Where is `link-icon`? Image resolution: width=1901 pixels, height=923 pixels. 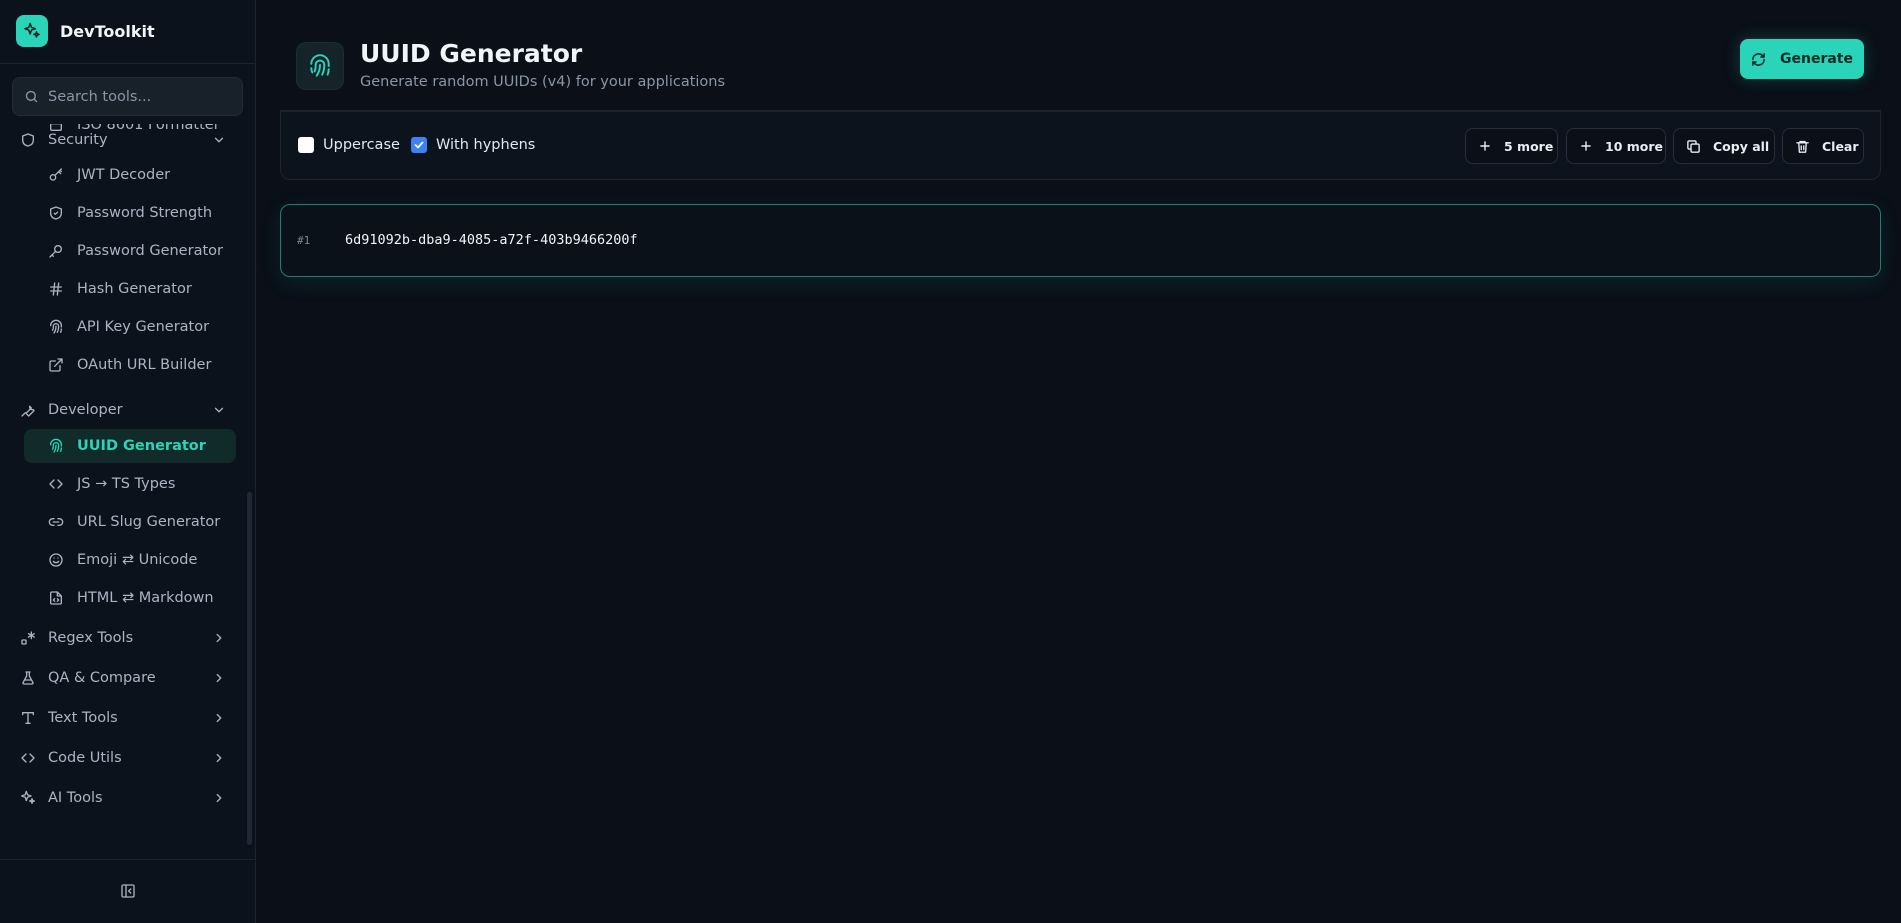
link-icon is located at coordinates (56, 522).